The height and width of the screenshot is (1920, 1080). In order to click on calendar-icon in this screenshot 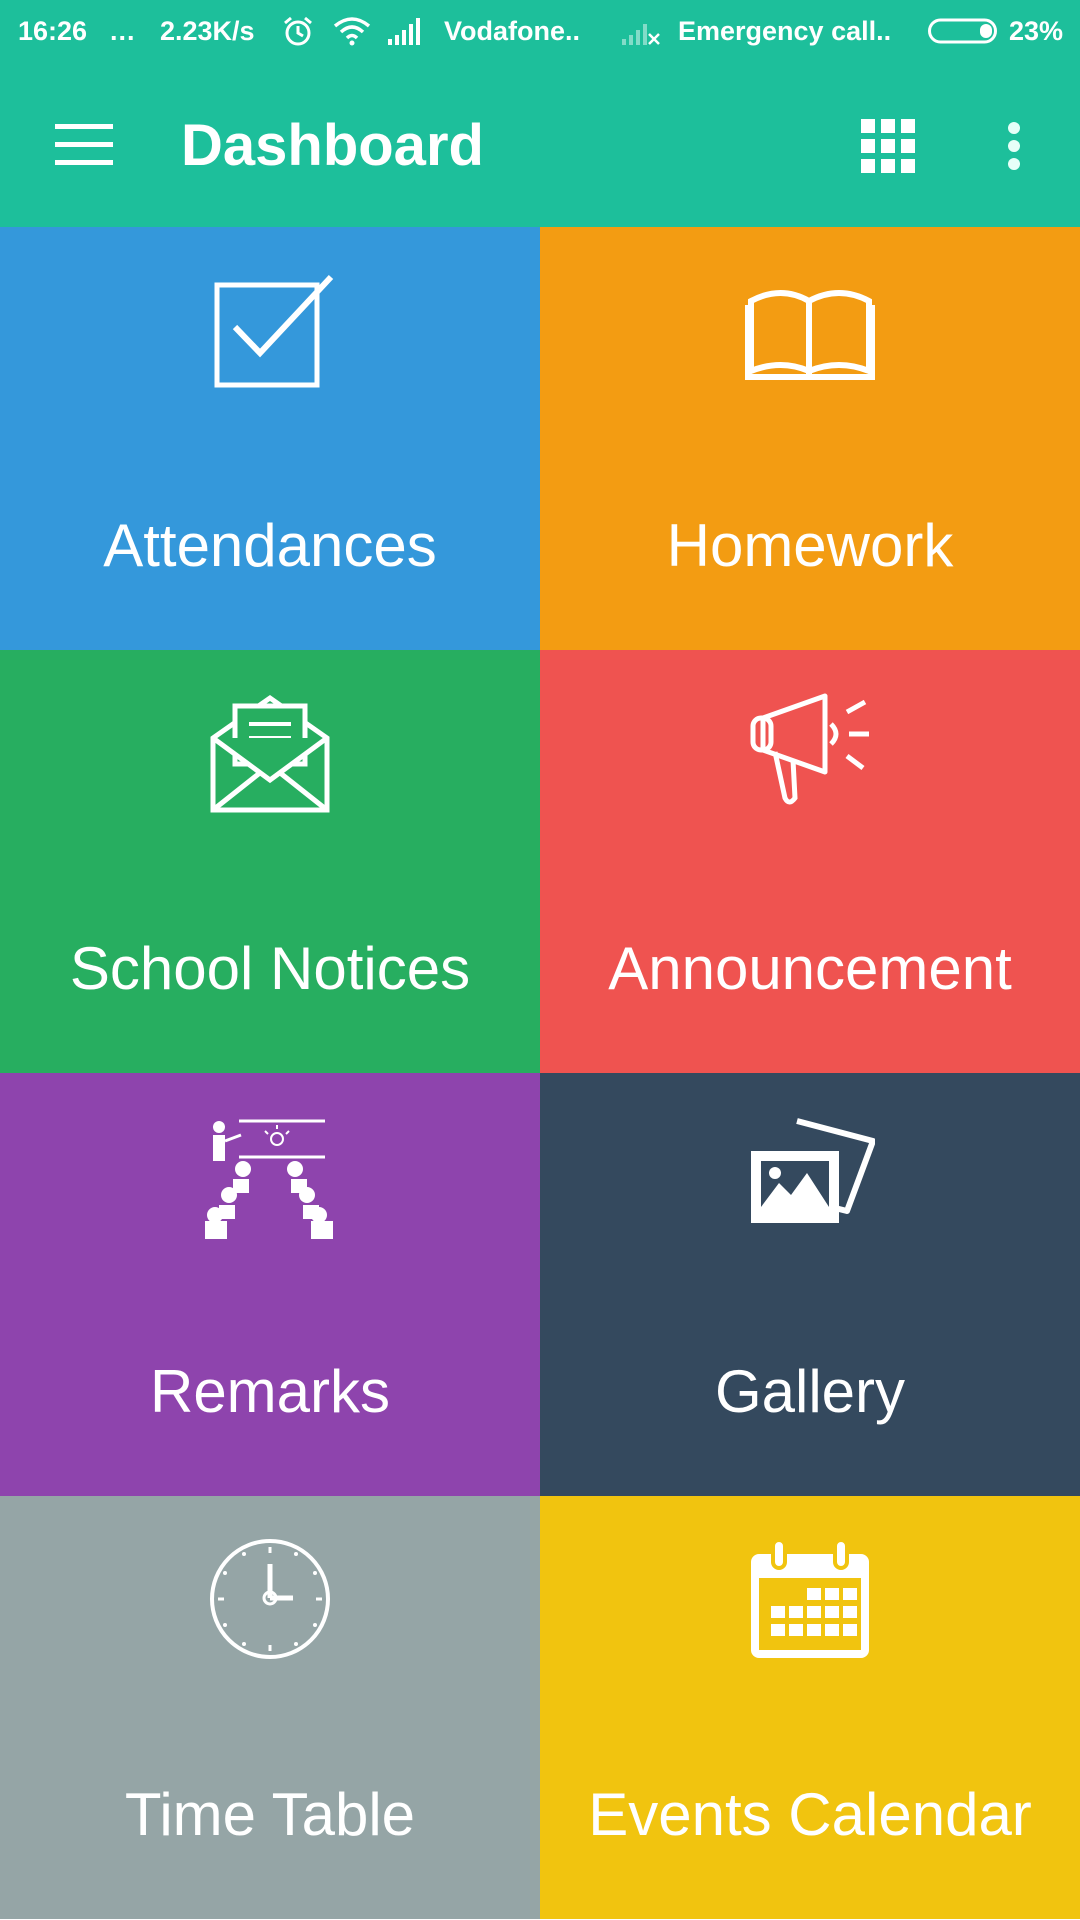, I will do `click(810, 1599)`.